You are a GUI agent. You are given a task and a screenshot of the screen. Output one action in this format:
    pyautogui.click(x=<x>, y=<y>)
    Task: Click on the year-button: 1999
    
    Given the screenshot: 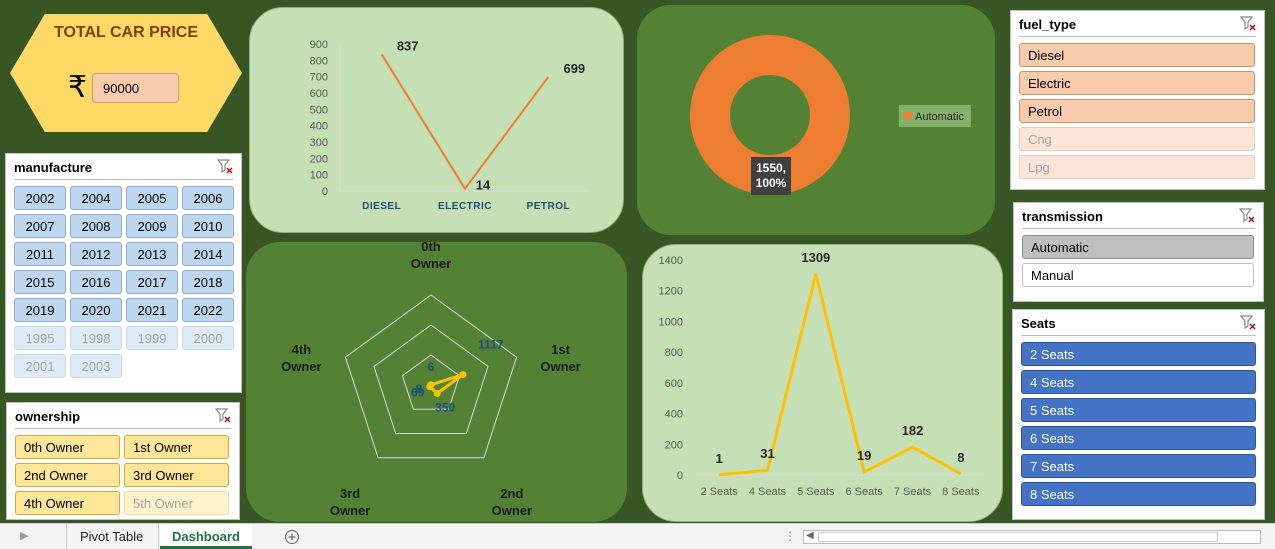 What is the action you would take?
    pyautogui.click(x=152, y=338)
    